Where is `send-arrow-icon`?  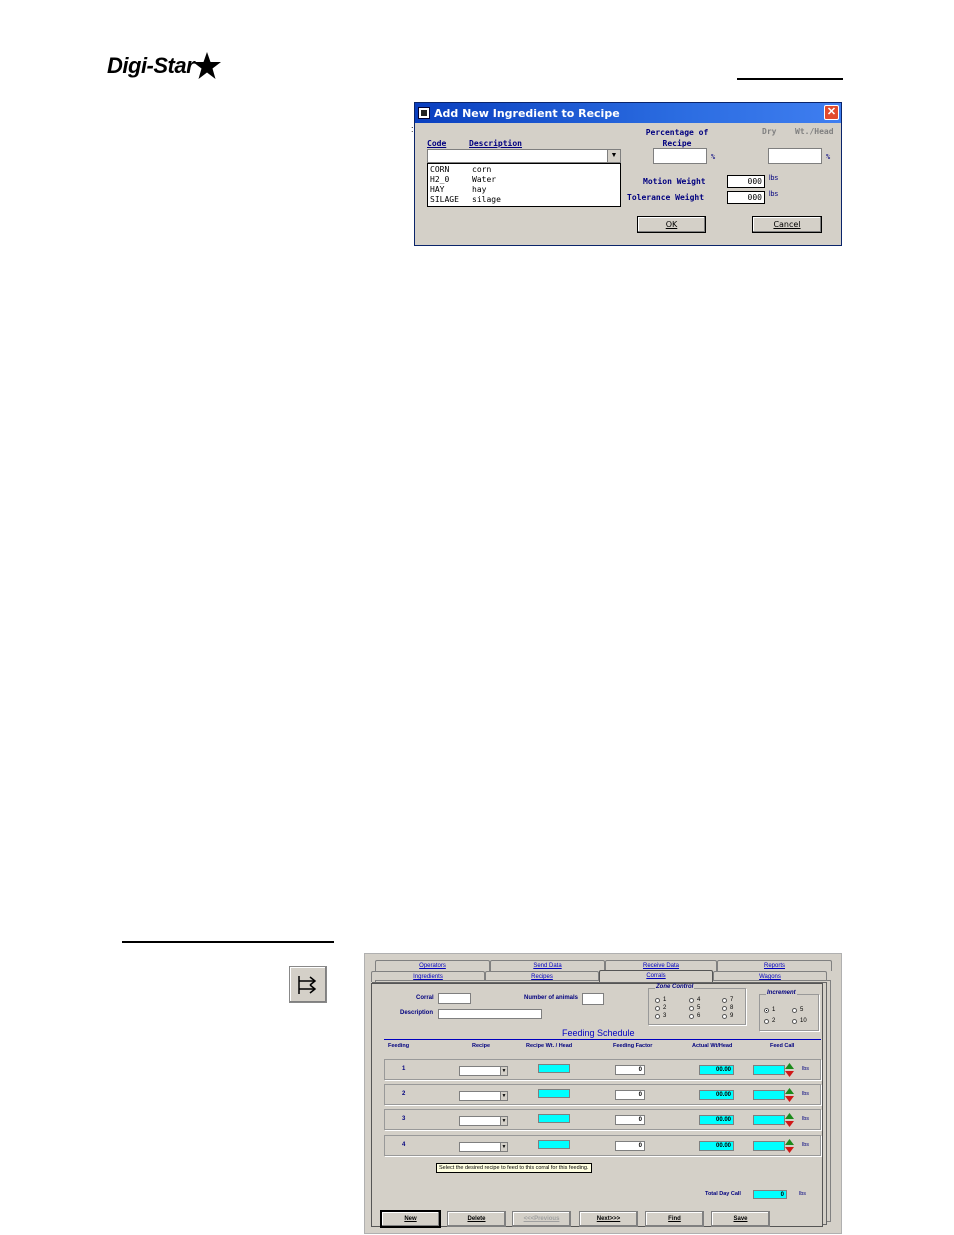
send-arrow-icon is located at coordinates (307, 984).